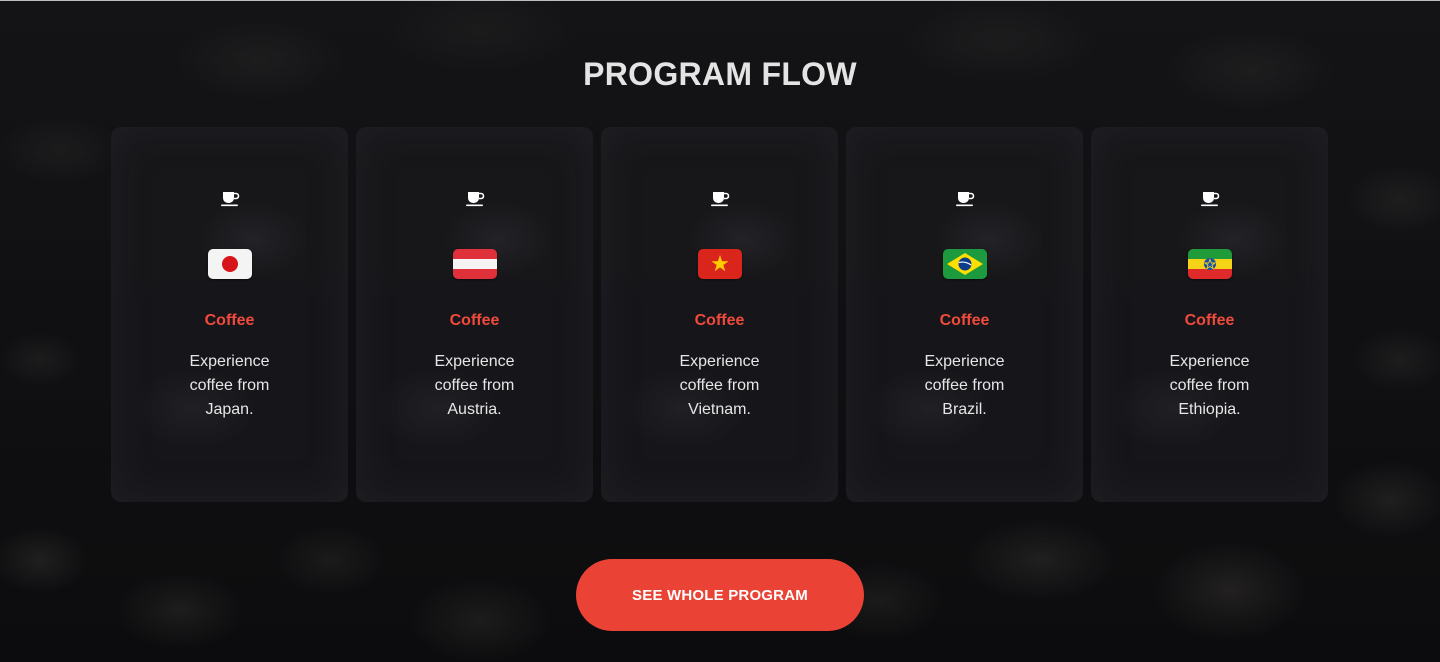 This screenshot has height=662, width=1440. I want to click on ethiopia-flag-icon, so click(1209, 264).